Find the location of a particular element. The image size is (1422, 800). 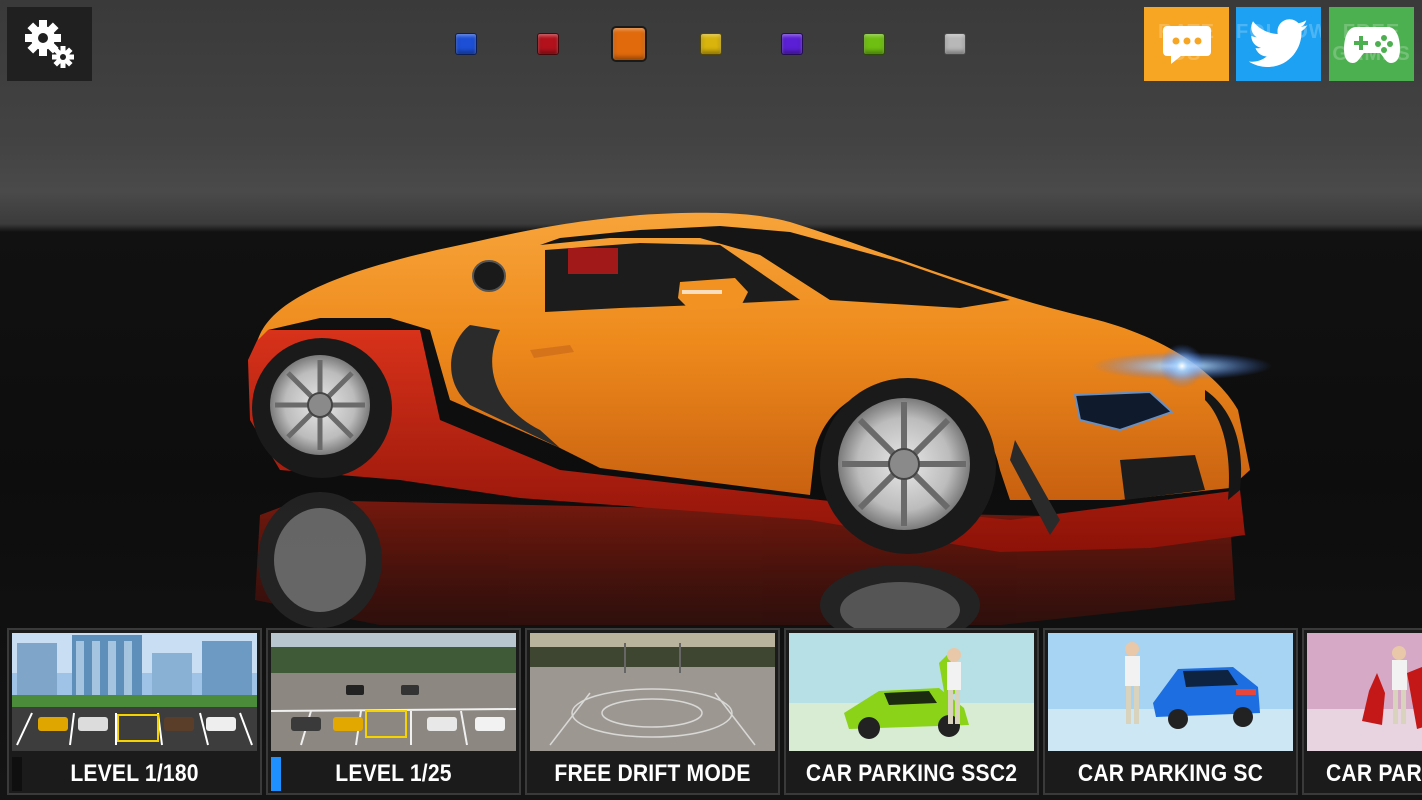

color-swatch-yellow is located at coordinates (711, 44).